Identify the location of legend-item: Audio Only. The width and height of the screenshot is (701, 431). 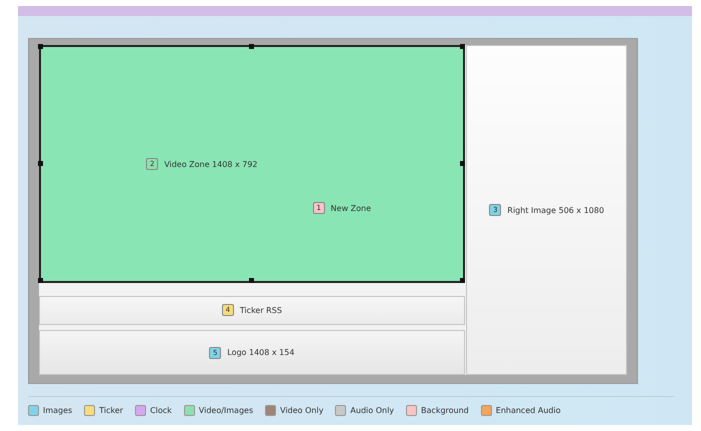
(364, 410).